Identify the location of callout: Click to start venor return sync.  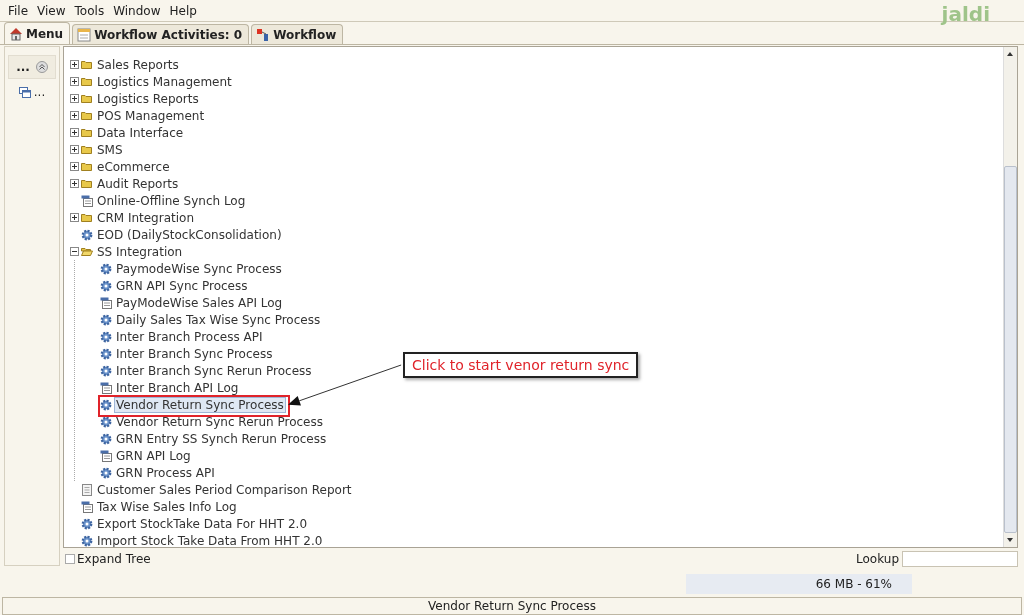
(521, 365).